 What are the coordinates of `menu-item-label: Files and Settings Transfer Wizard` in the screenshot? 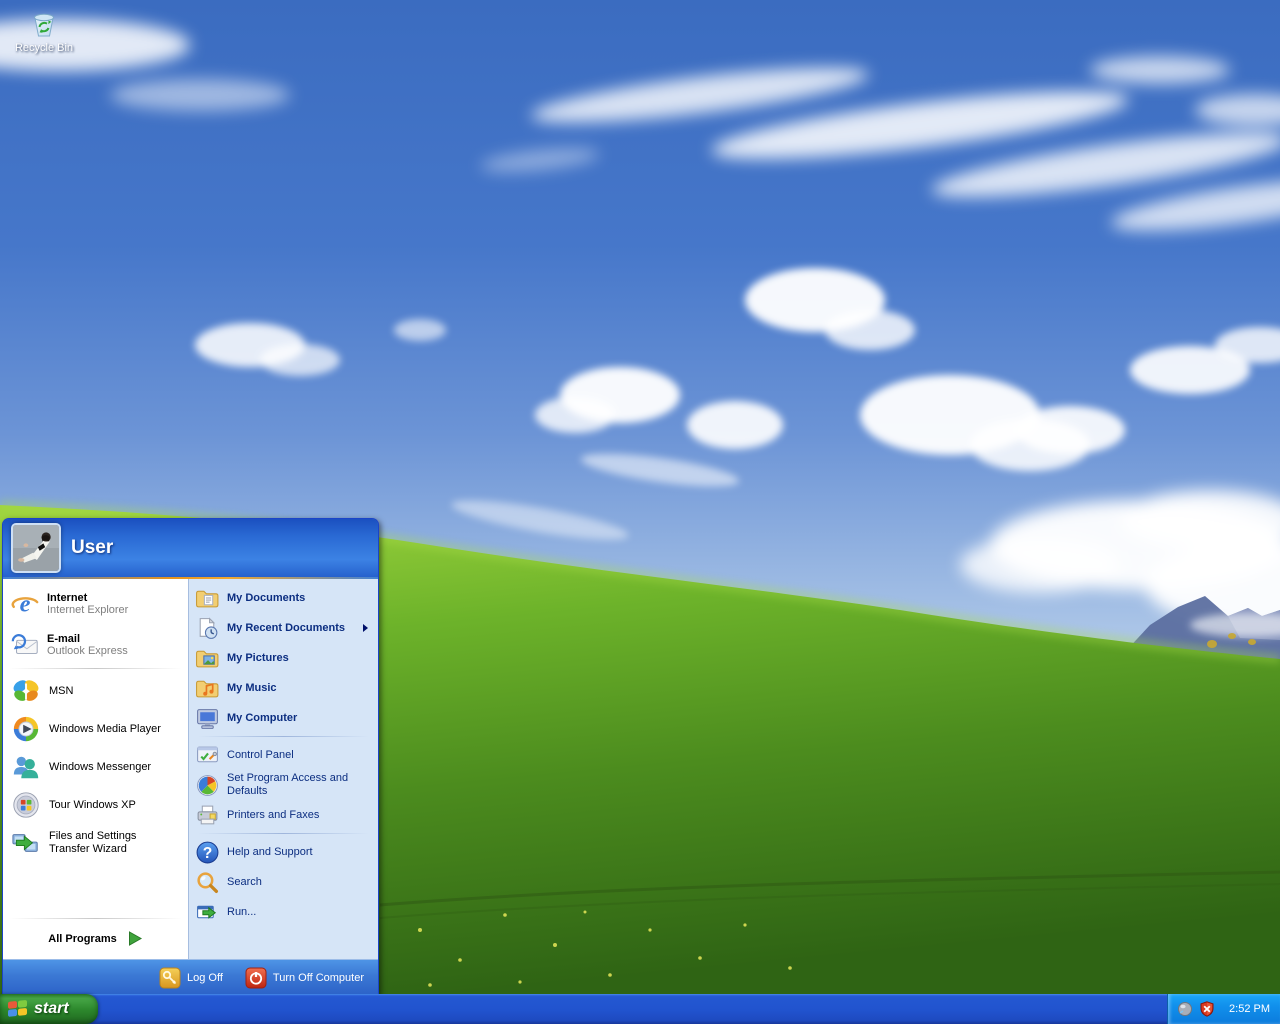 It's located at (93, 842).